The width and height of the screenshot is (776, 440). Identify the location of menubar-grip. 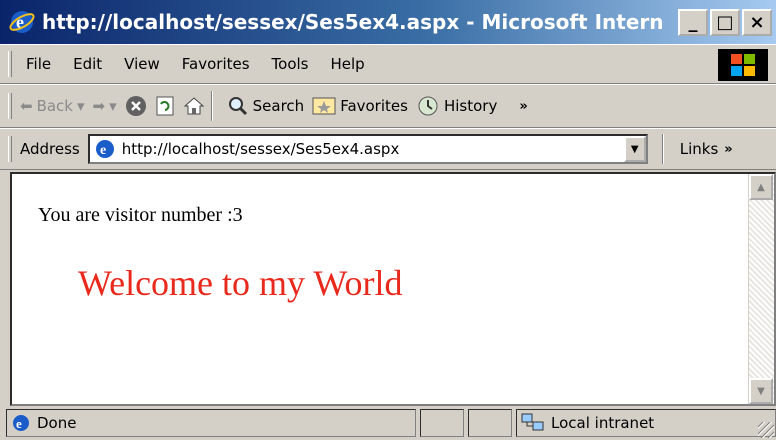
(10, 64).